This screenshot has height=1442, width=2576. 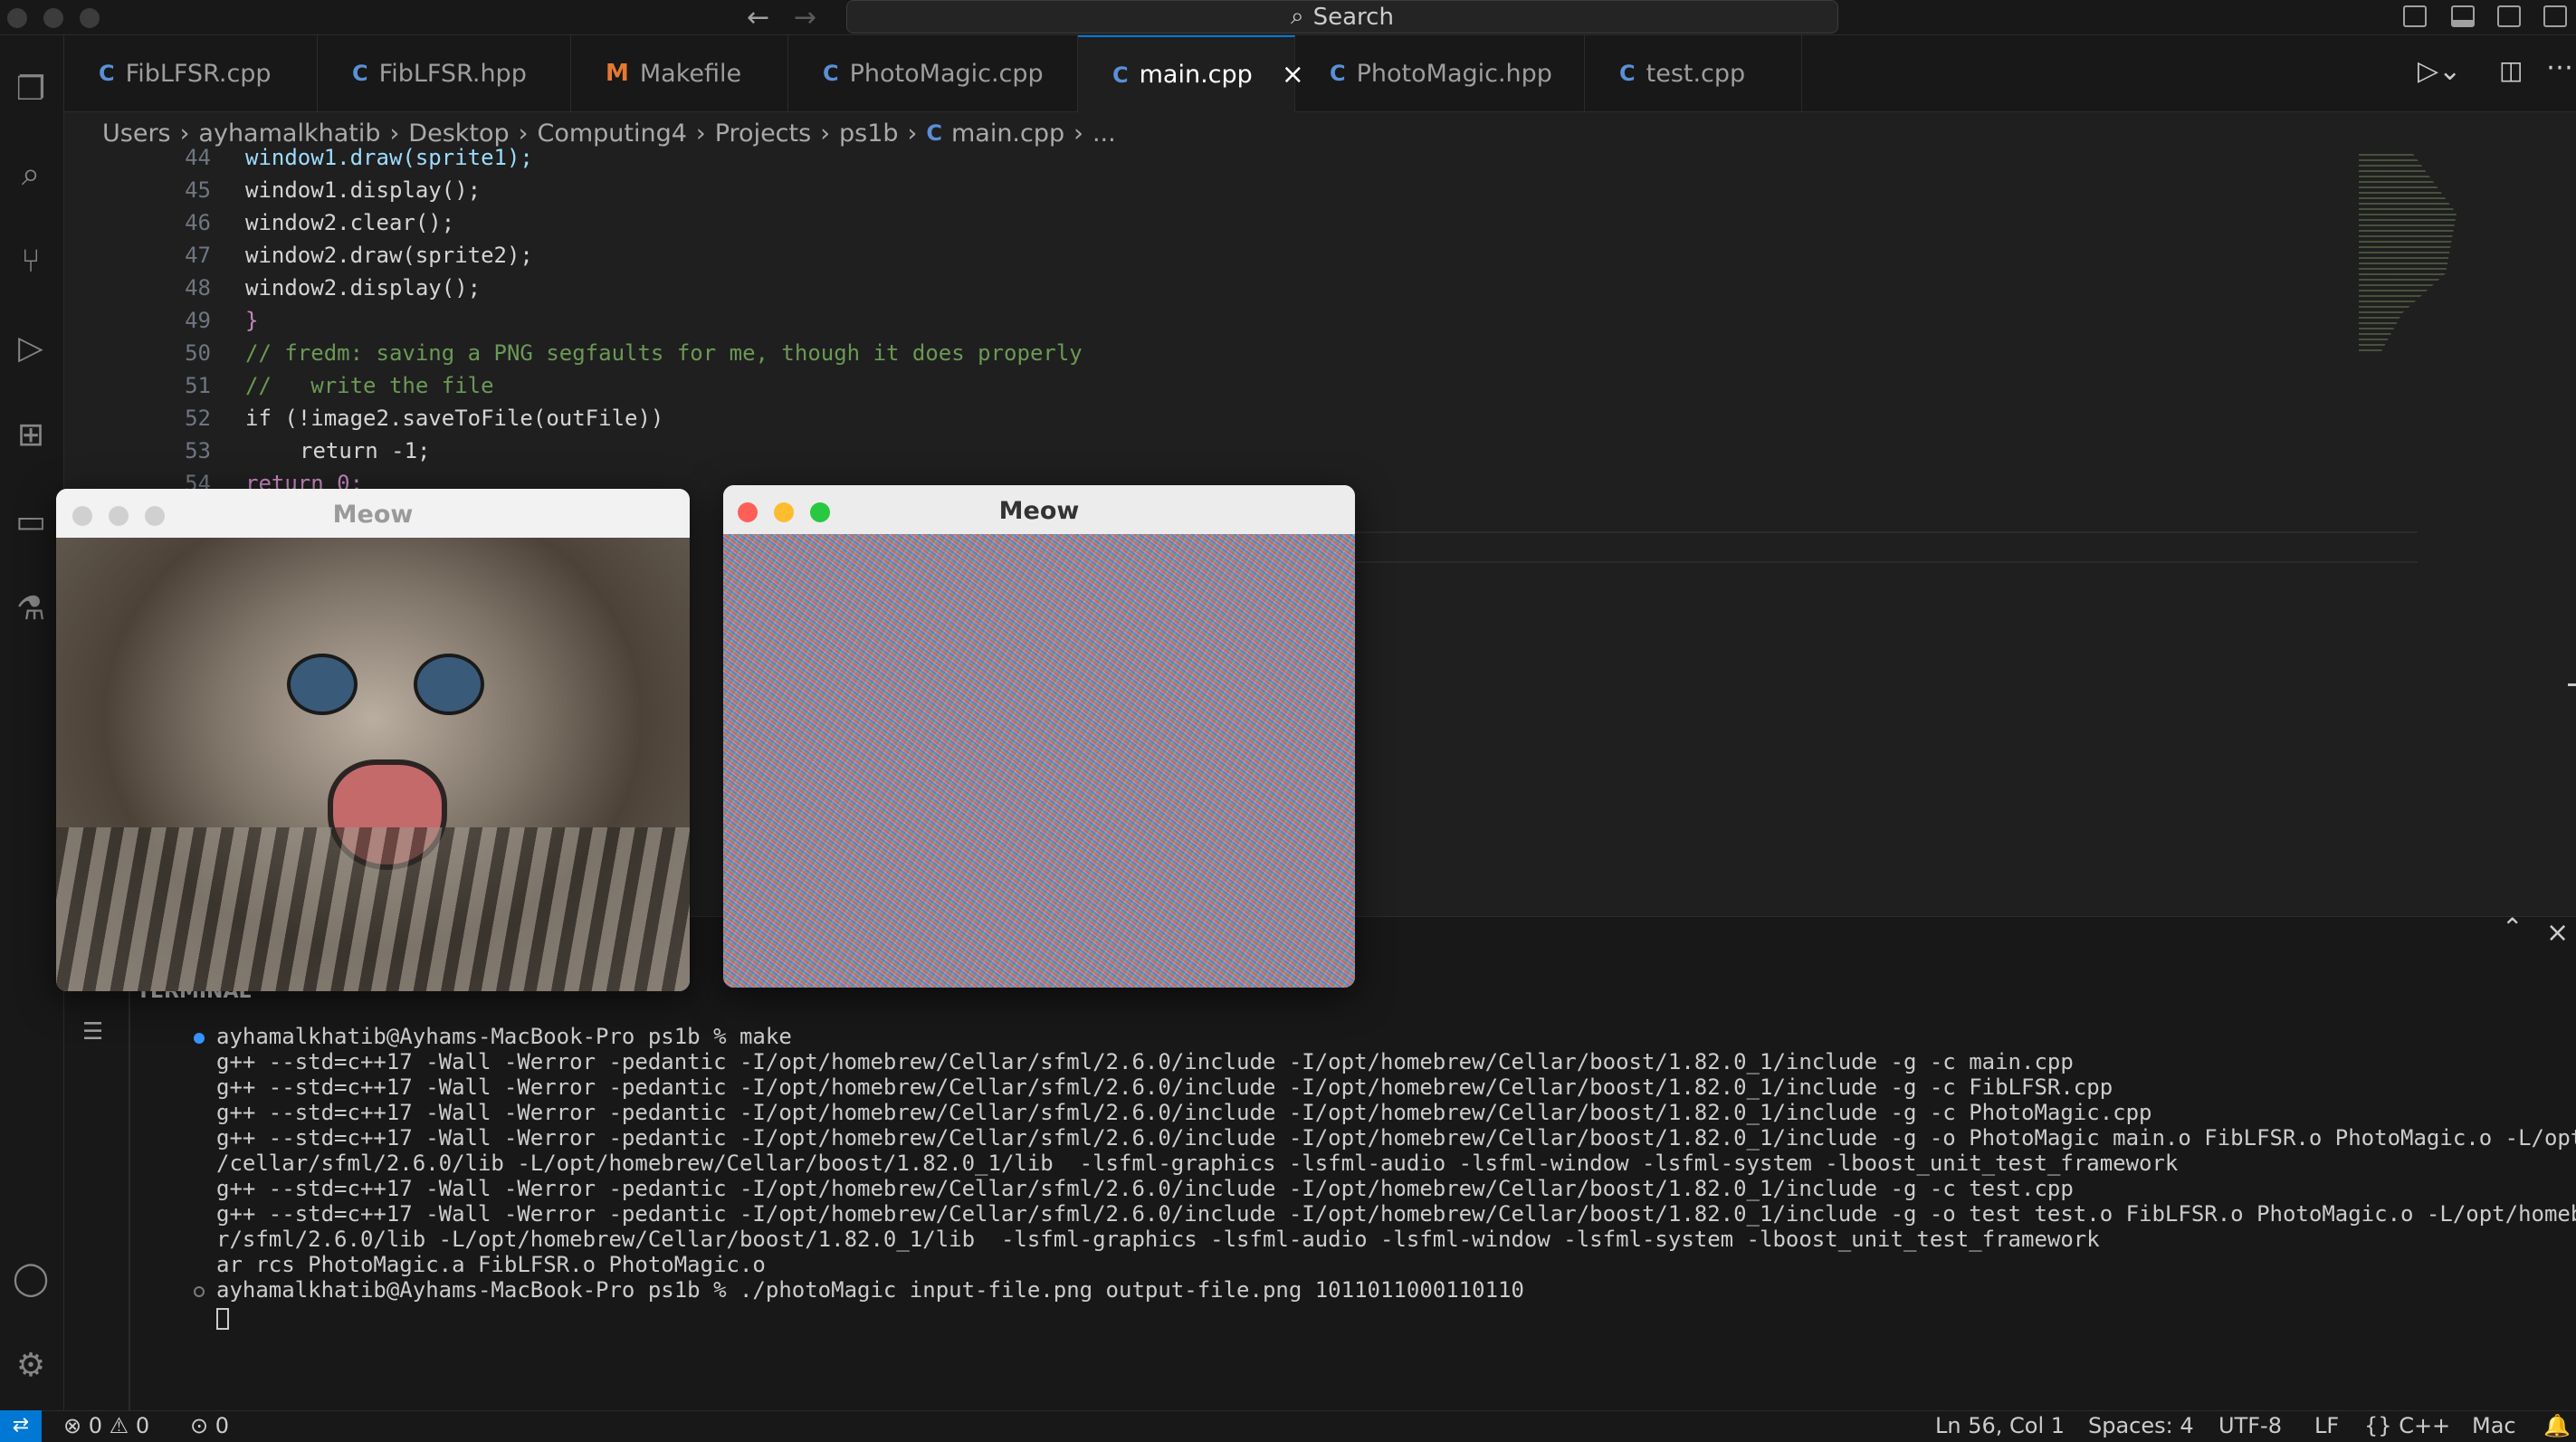 What do you see at coordinates (72, 1425) in the screenshot?
I see `error-icon: ⊗` at bounding box center [72, 1425].